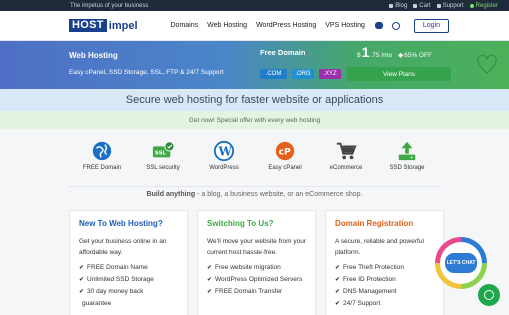 This screenshot has height=315, width=509. Describe the element at coordinates (224, 163) in the screenshot. I see `feature-wordpress: W WordPress` at that location.